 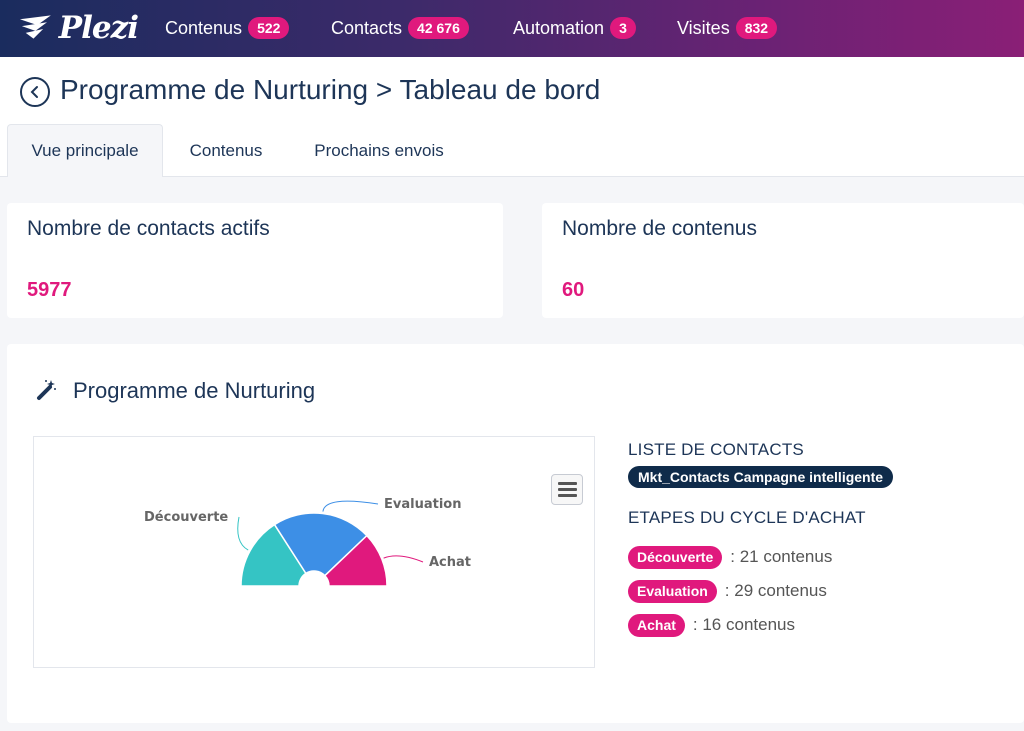 What do you see at coordinates (573, 290) in the screenshot?
I see `stat-value: 60` at bounding box center [573, 290].